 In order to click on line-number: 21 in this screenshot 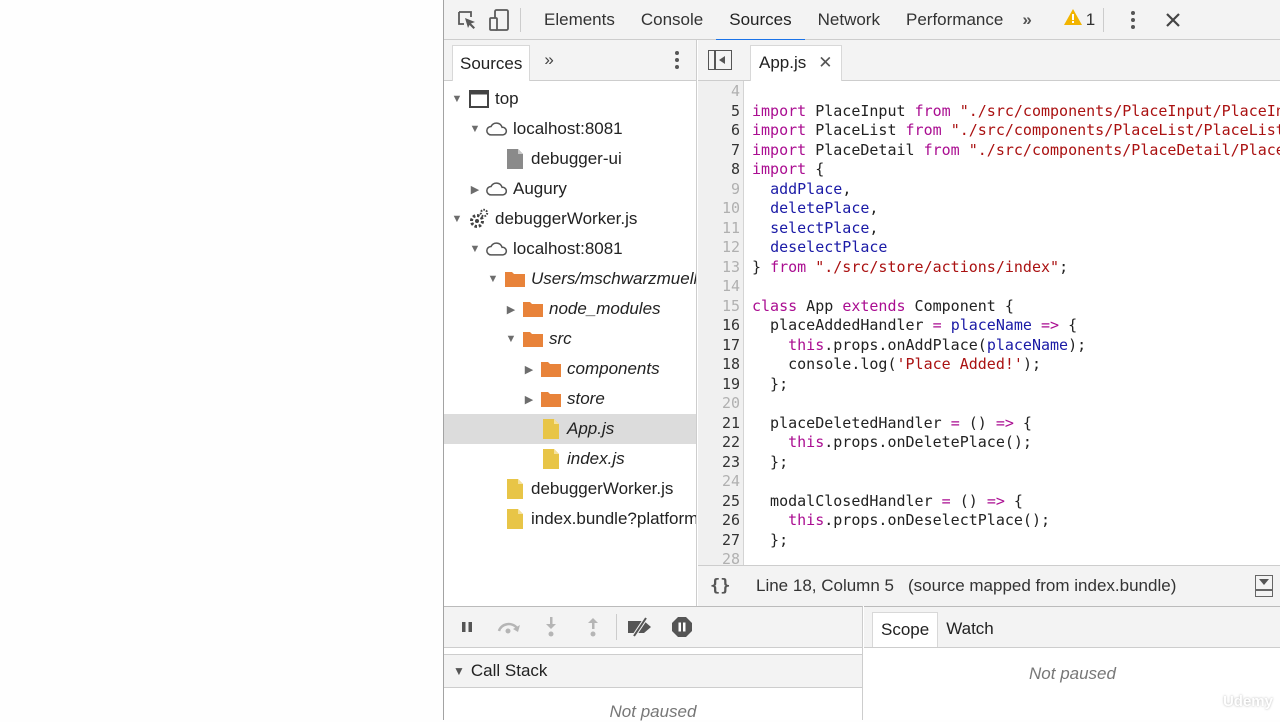, I will do `click(719, 424)`.